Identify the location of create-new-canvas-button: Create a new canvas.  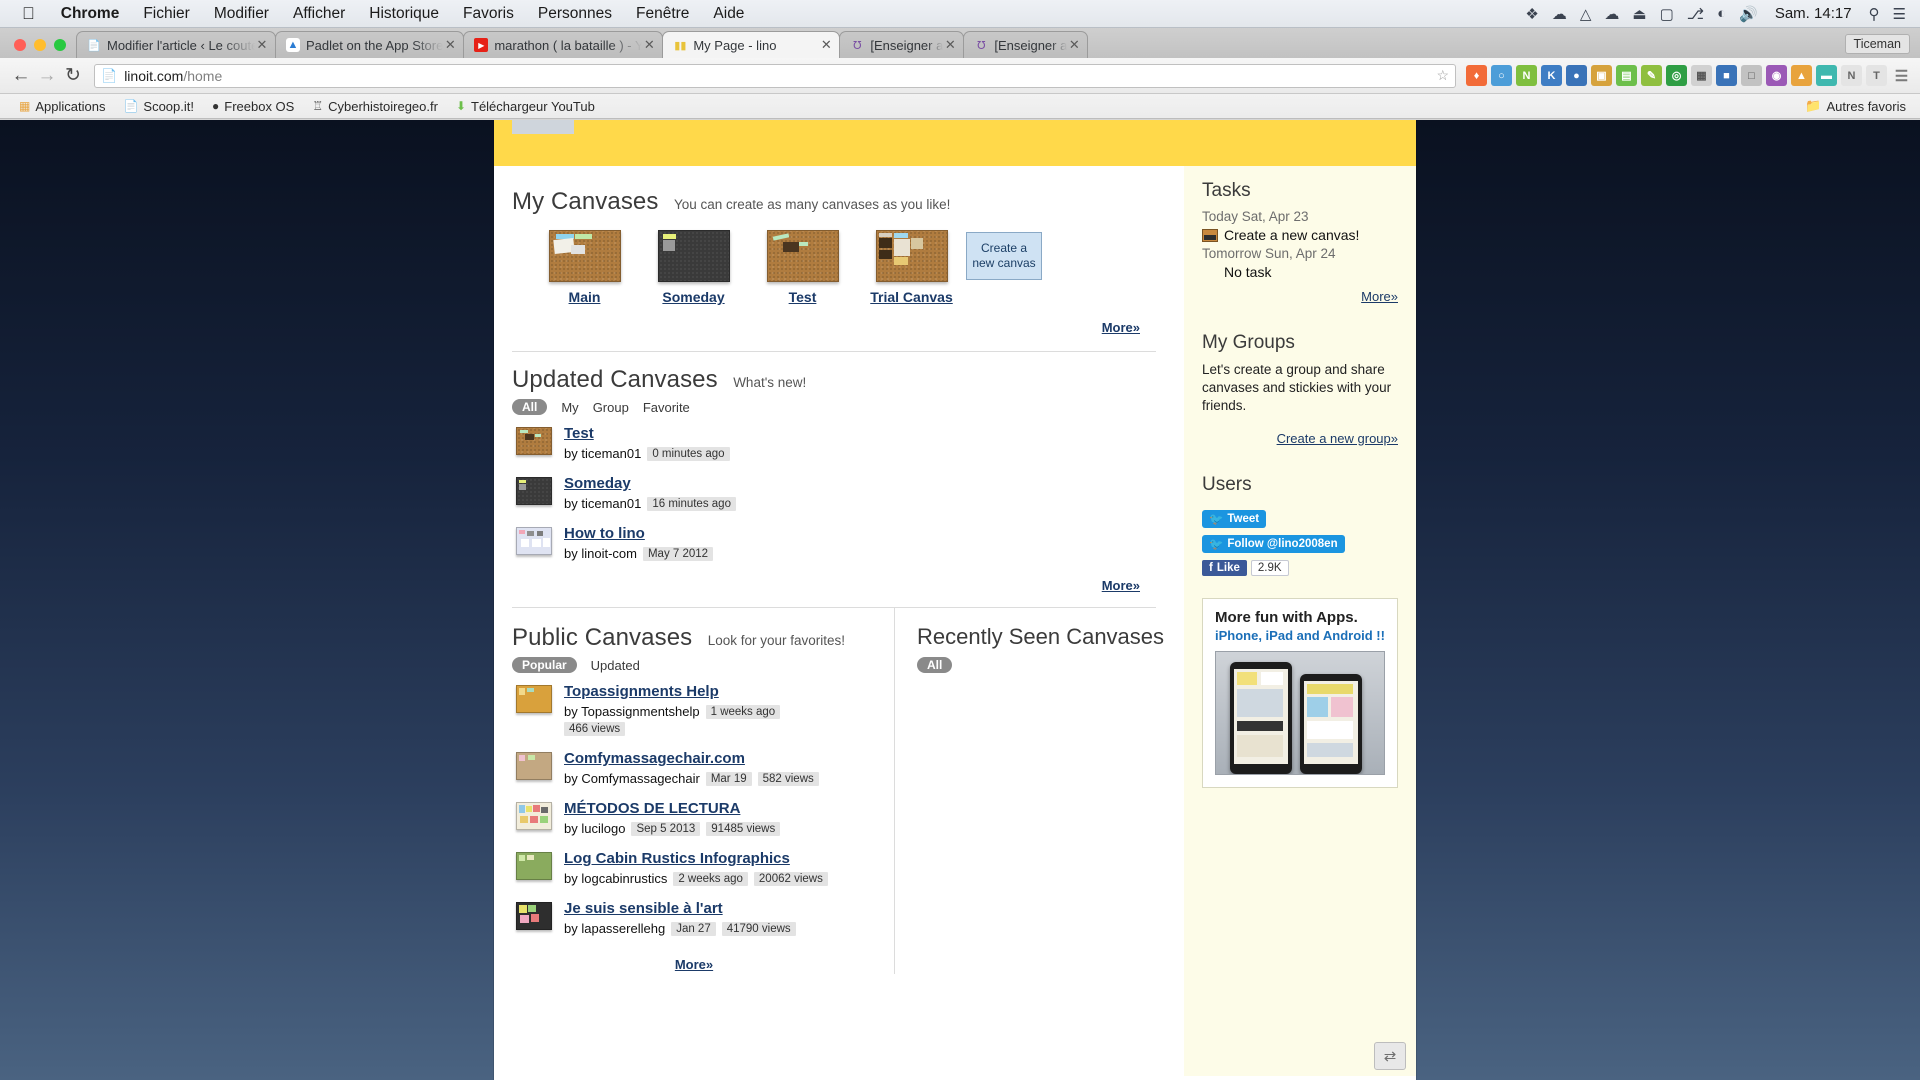
(1004, 256).